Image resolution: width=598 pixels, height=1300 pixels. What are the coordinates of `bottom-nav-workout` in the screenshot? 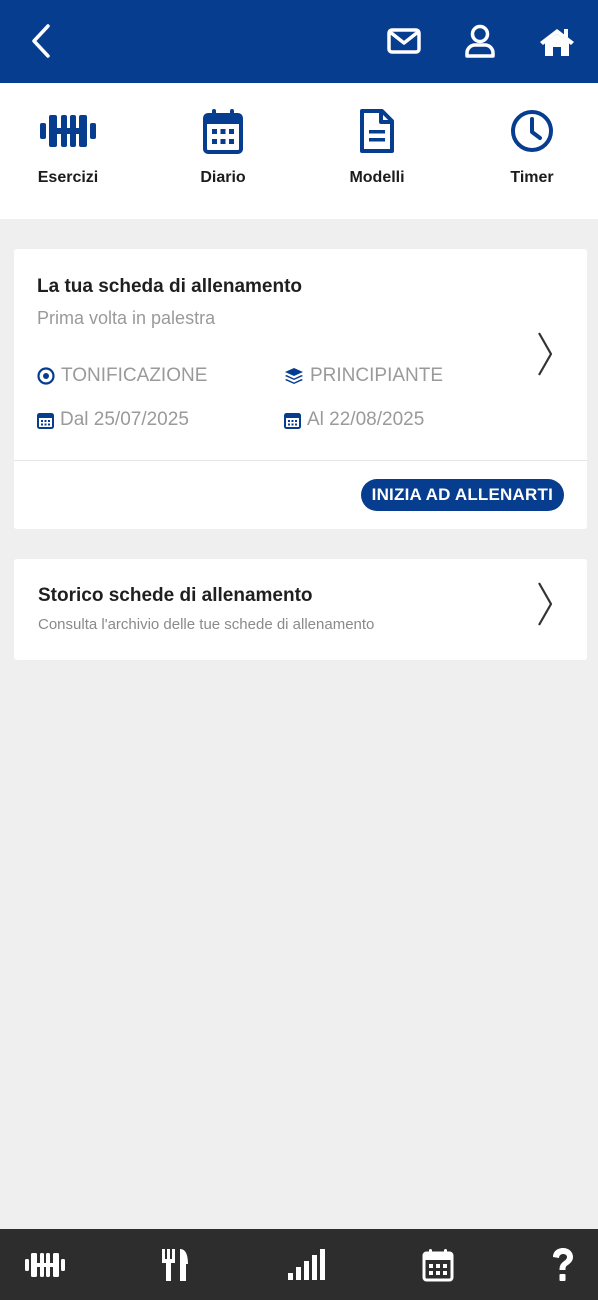 It's located at (45, 1265).